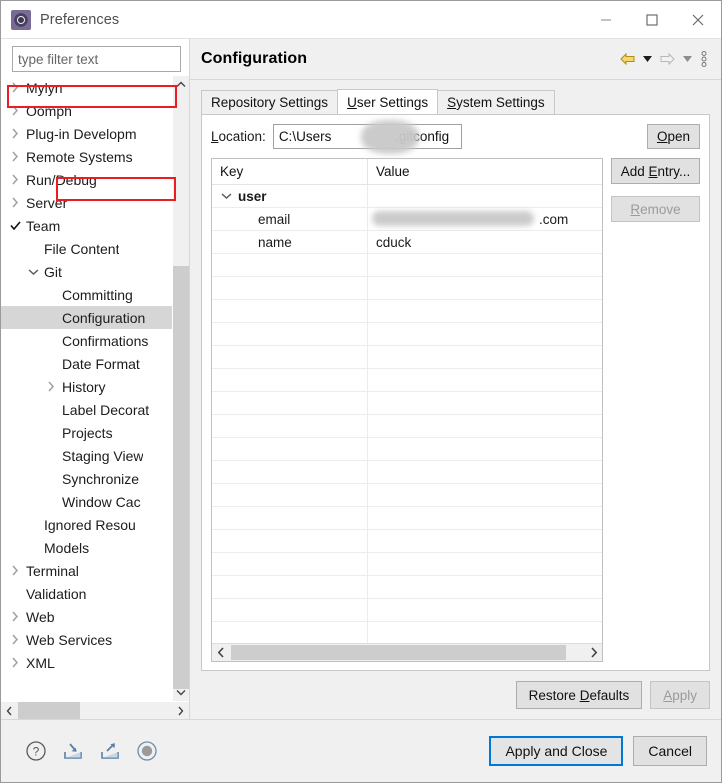  Describe the element at coordinates (687, 59) in the screenshot. I see `forward-history-chevron-down-icon` at that location.